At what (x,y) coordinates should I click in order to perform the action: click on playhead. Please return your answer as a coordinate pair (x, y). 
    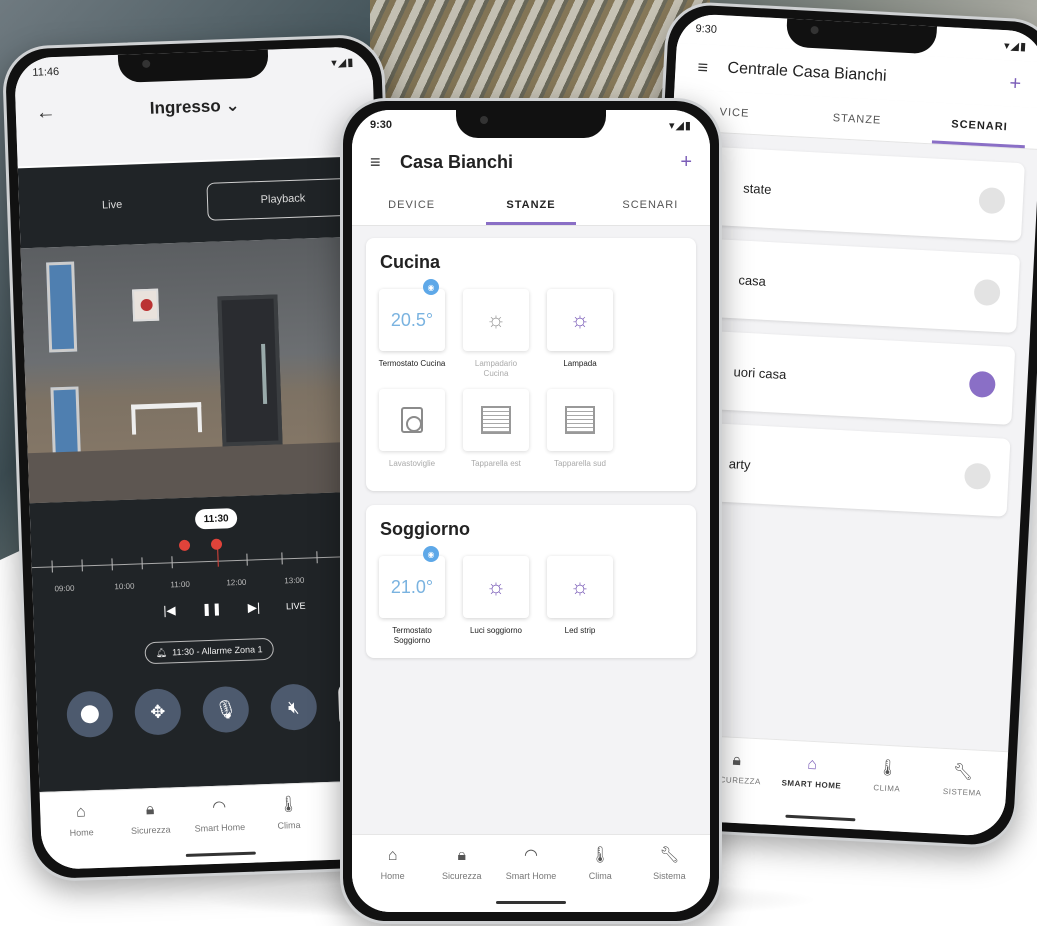
    Looking at the image, I should click on (218, 556).